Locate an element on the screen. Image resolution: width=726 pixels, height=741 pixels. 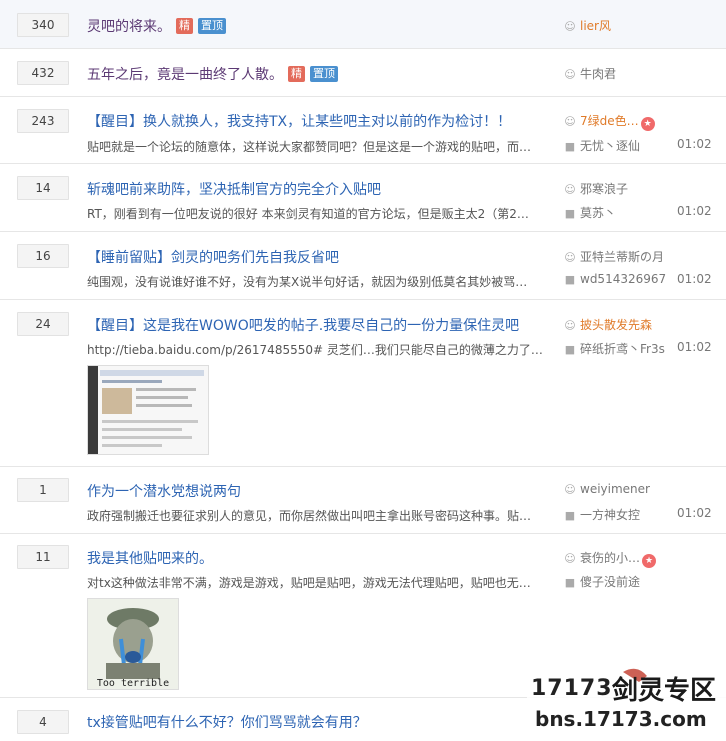
thread-title: 【醒目】换人就换人，我支持TX，让某些吧主对以前的作为检讨！！ is located at coordinates (299, 121).